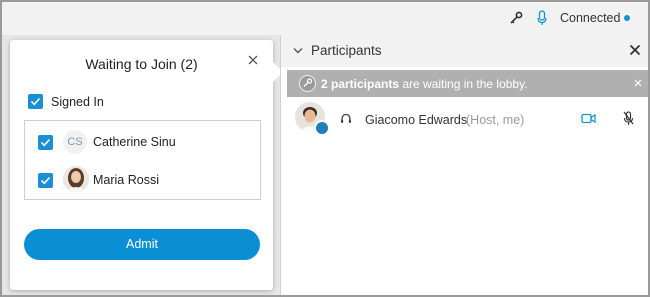 The image size is (650, 297). What do you see at coordinates (588, 118) in the screenshot?
I see `video-camera-icon` at bounding box center [588, 118].